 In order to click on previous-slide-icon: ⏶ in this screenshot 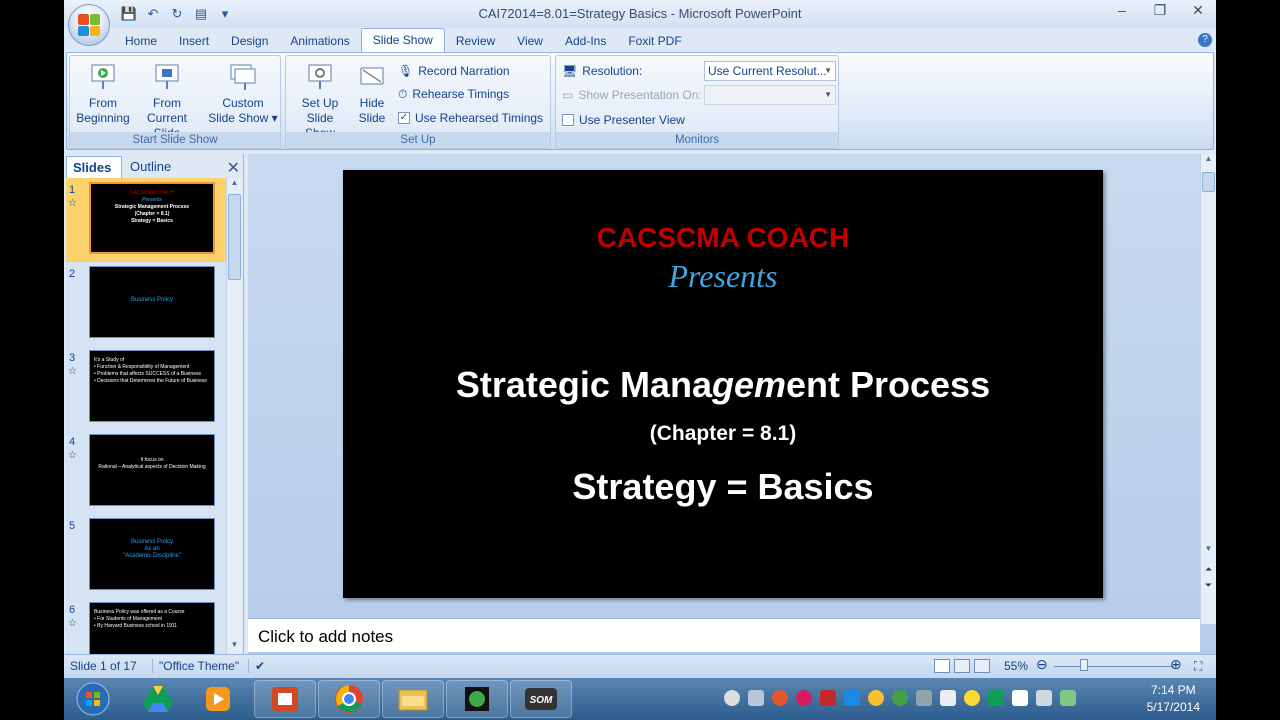, I will do `click(1208, 571)`.